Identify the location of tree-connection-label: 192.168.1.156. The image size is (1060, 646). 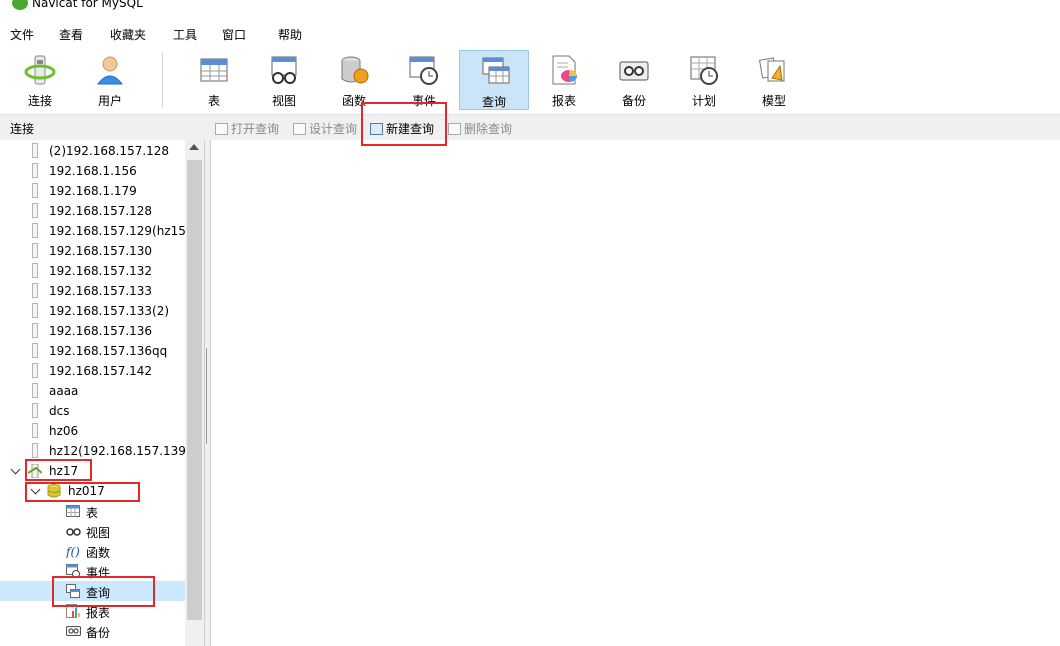
(93, 171).